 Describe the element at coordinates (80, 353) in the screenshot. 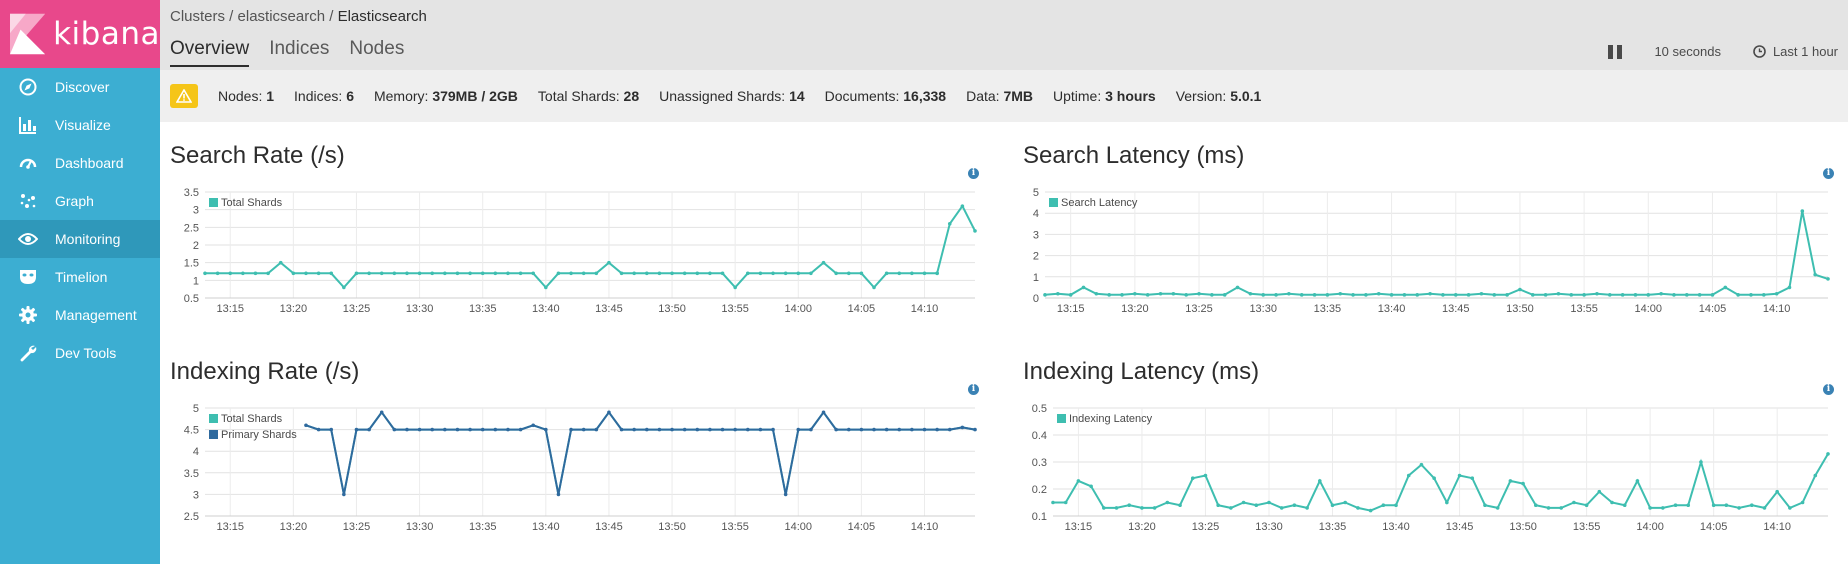

I see `sidebar-item-dev-tools: Dev Tools` at that location.